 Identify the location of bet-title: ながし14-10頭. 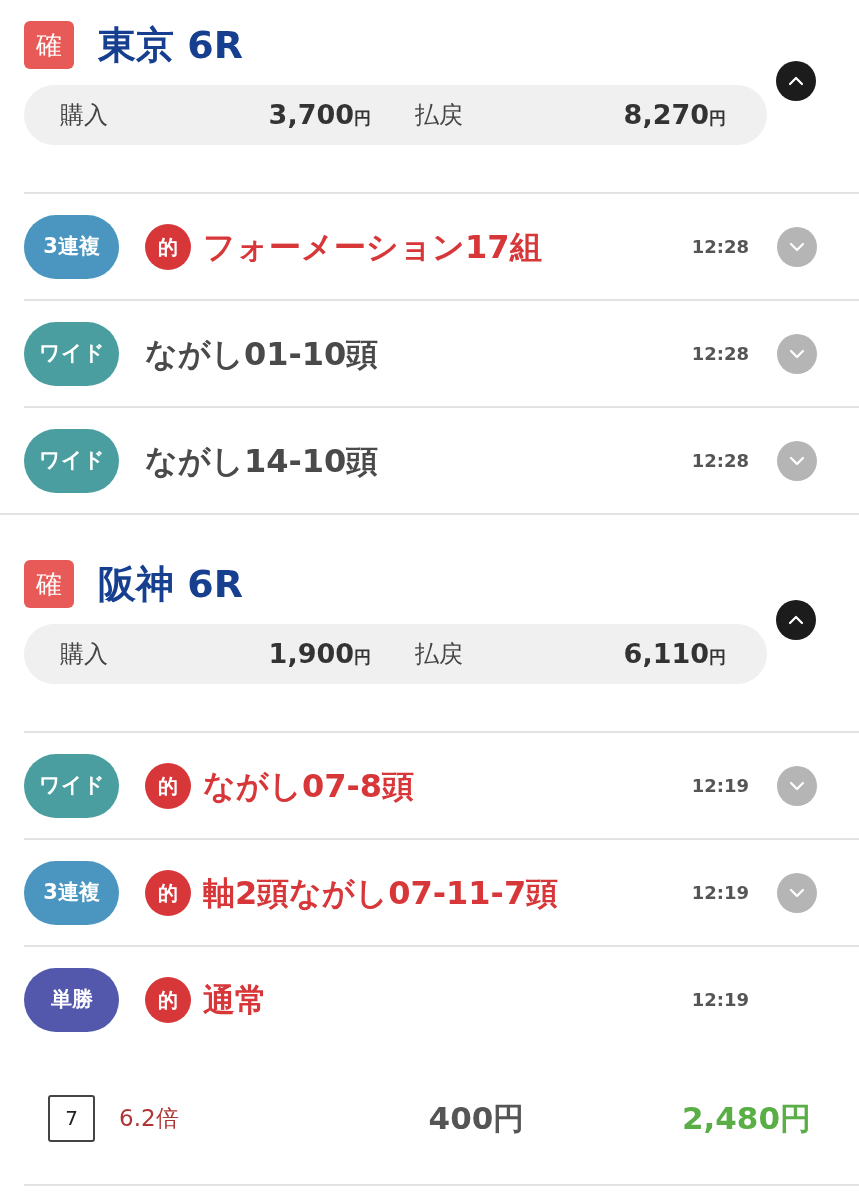
(262, 461).